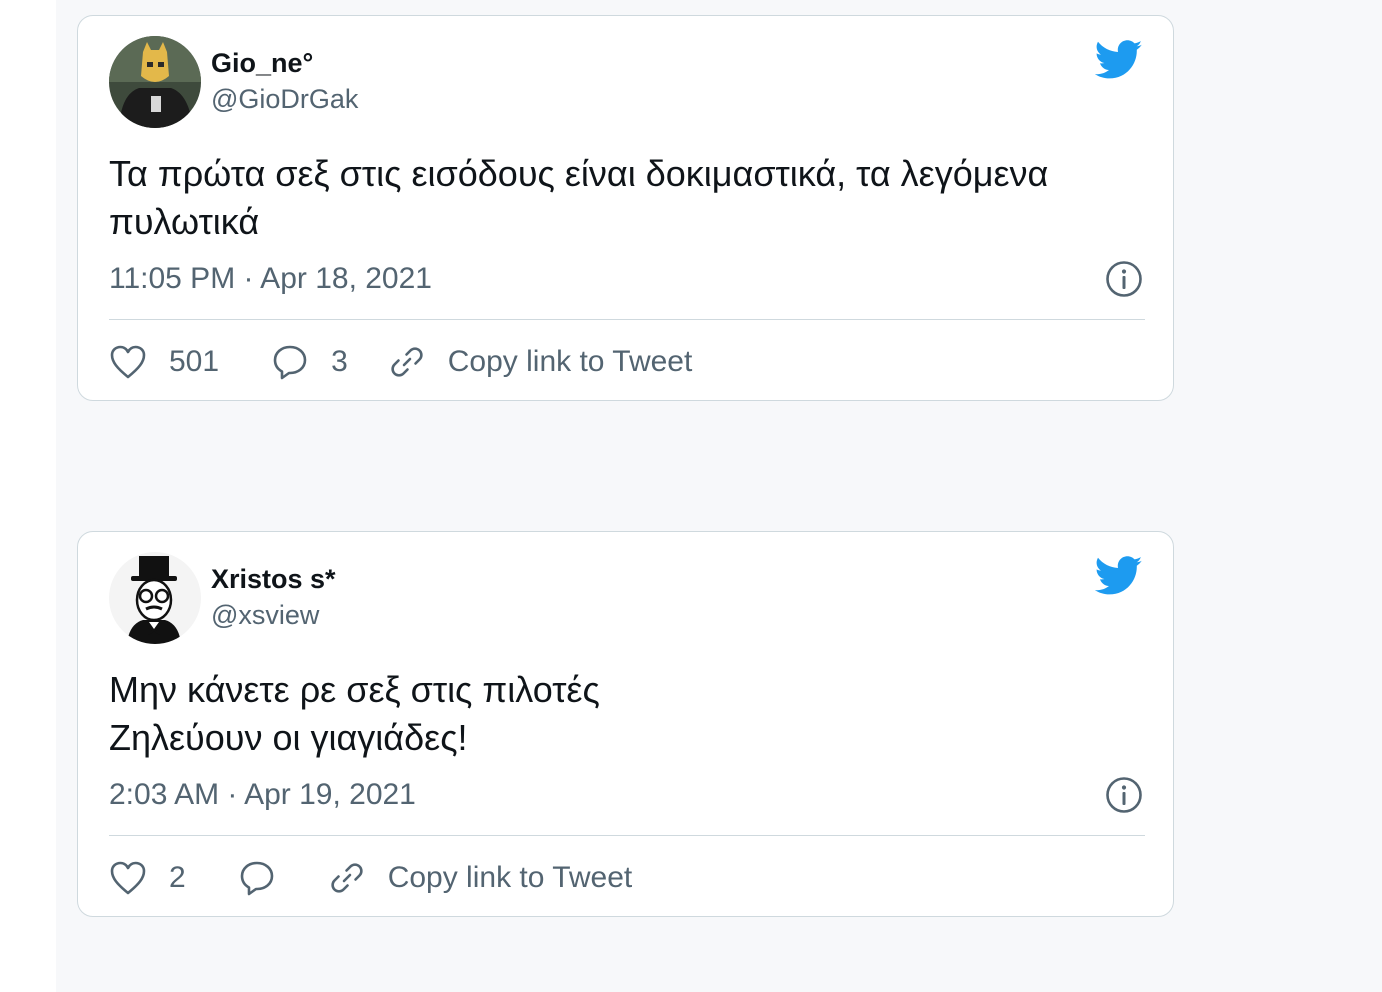 The width and height of the screenshot is (1382, 992). Describe the element at coordinates (309, 362) in the screenshot. I see `reply-button: 3` at that location.